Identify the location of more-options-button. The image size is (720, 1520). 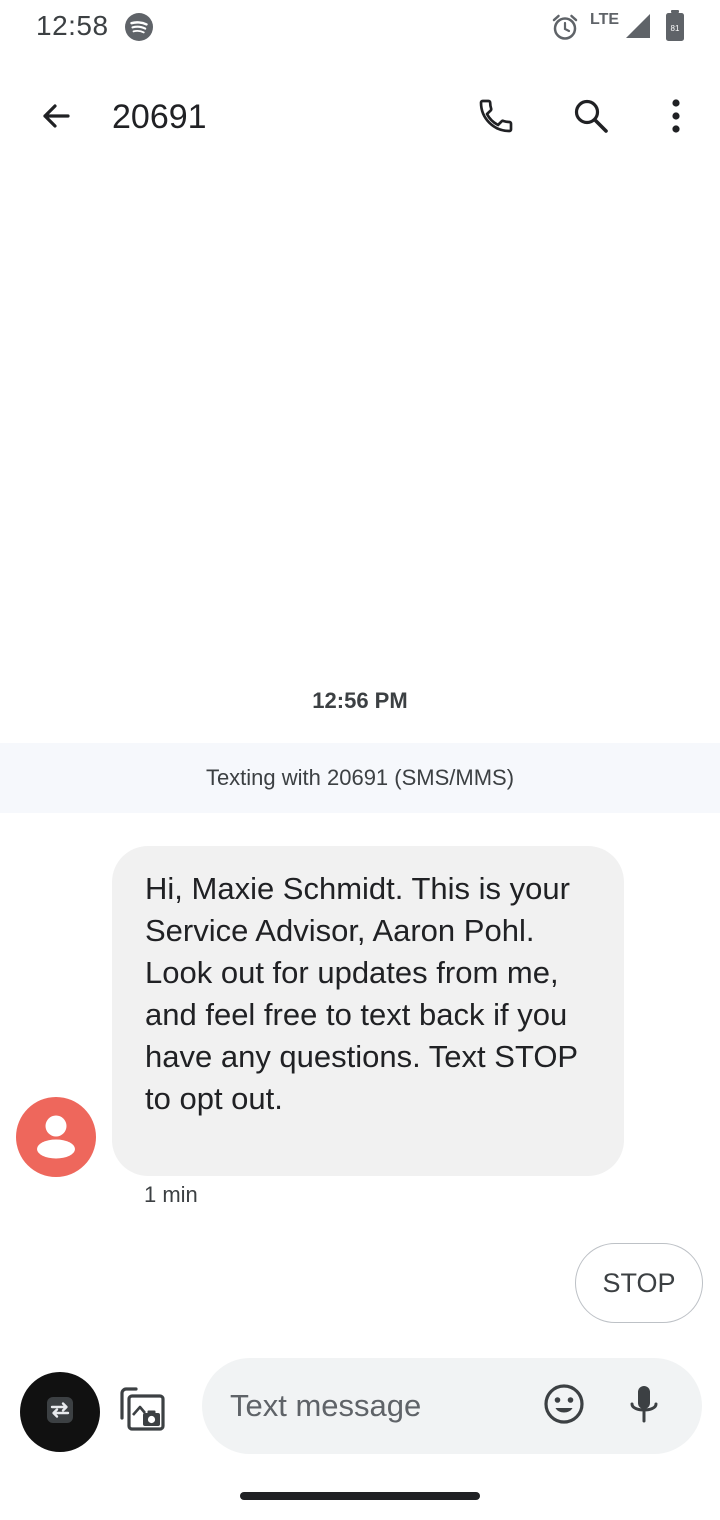
(676, 118).